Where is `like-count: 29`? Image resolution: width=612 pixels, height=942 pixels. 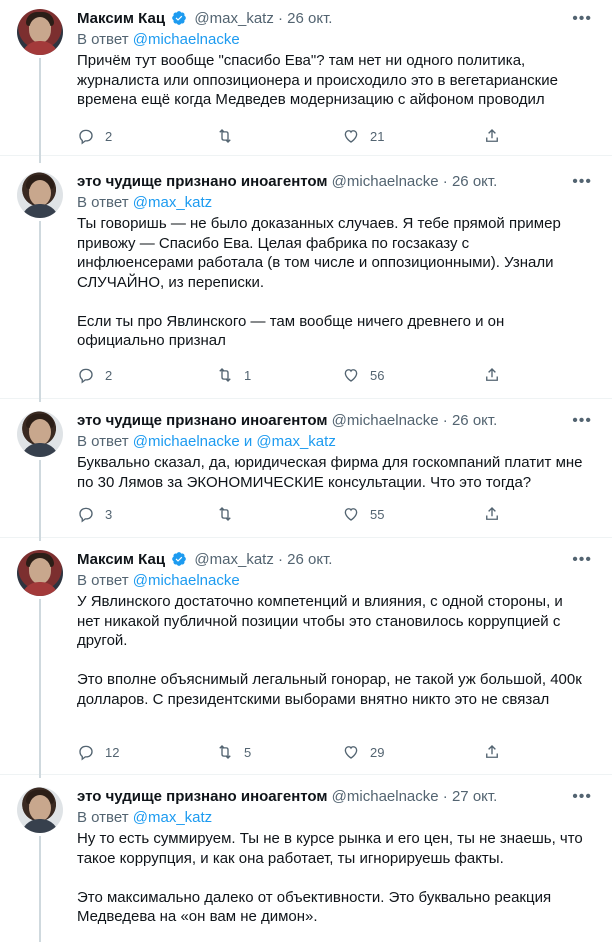
like-count: 29 is located at coordinates (377, 752).